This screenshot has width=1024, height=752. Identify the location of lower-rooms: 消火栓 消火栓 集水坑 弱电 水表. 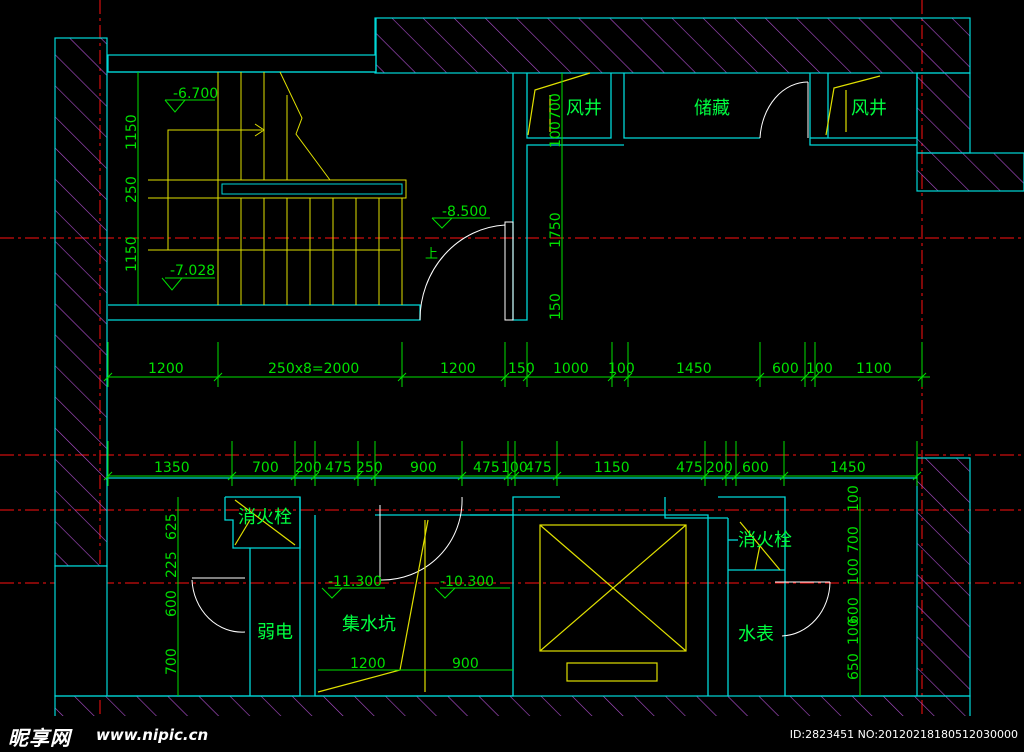
(515, 576).